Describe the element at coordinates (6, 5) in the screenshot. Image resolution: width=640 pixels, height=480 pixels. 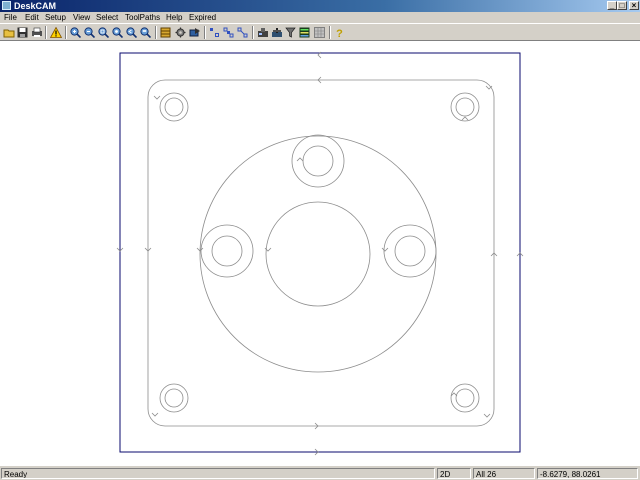
I see `app-icon` at that location.